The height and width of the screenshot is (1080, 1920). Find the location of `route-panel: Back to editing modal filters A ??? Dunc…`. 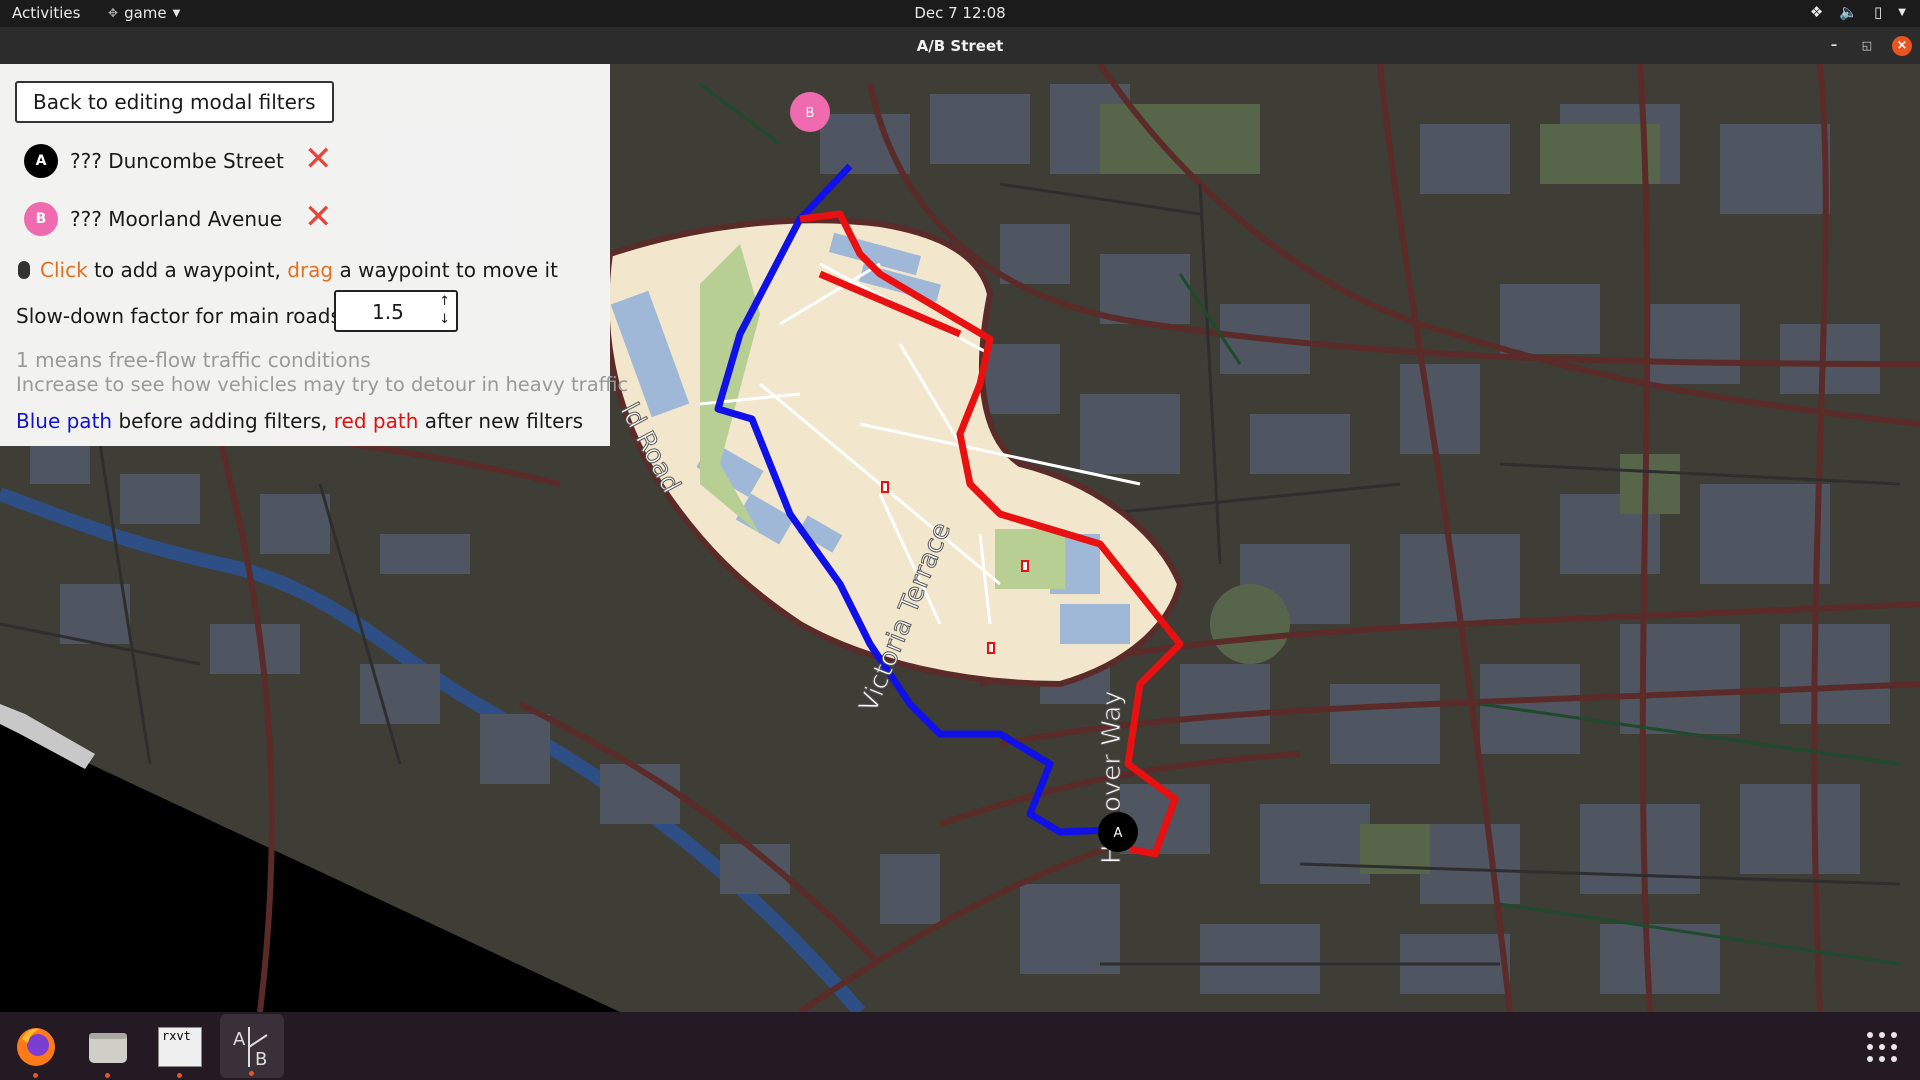

route-panel: Back to editing modal filters A ??? Dunc… is located at coordinates (314, 255).